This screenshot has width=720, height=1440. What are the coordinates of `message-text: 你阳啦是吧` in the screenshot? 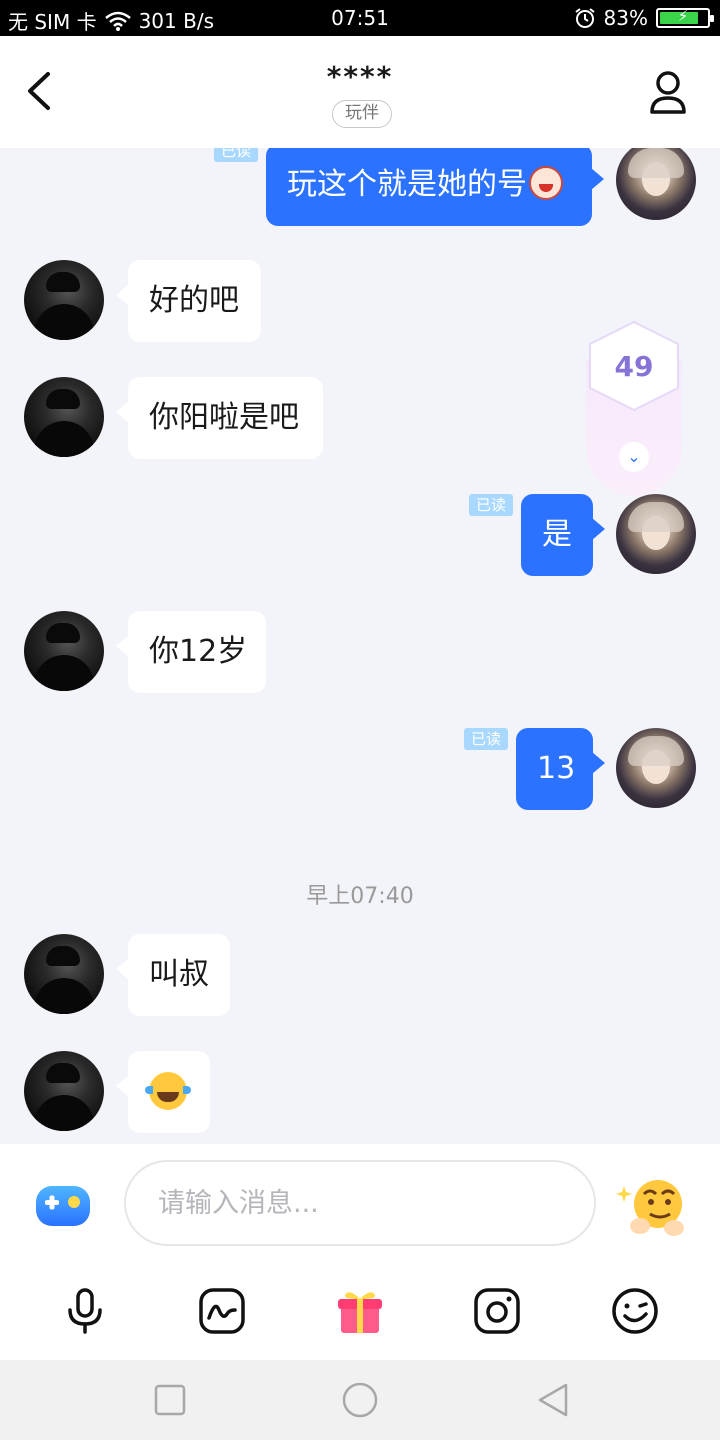 It's located at (224, 417).